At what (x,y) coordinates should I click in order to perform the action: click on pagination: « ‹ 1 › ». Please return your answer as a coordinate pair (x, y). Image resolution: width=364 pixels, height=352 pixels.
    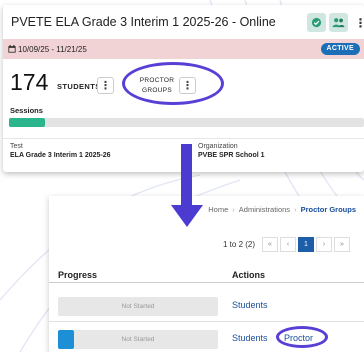
    Looking at the image, I should click on (306, 244).